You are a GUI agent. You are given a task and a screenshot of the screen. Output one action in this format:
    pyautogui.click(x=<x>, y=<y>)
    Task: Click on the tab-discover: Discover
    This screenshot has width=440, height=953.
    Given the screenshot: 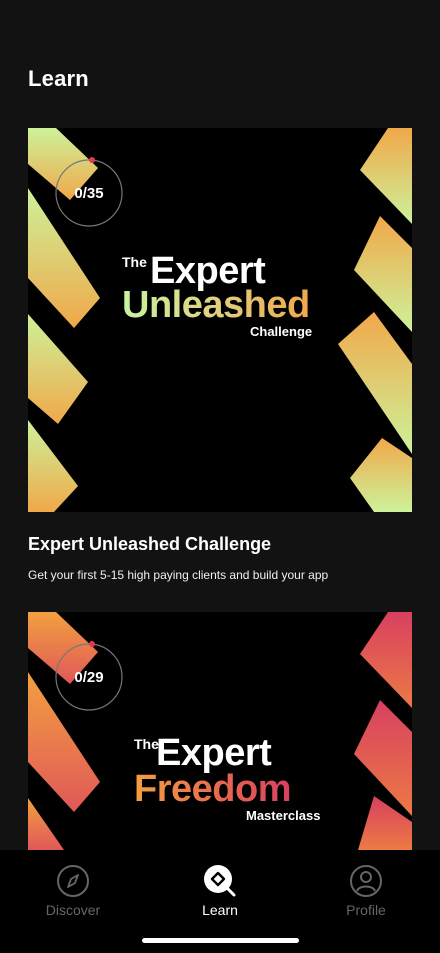 What is the action you would take?
    pyautogui.click(x=73, y=894)
    